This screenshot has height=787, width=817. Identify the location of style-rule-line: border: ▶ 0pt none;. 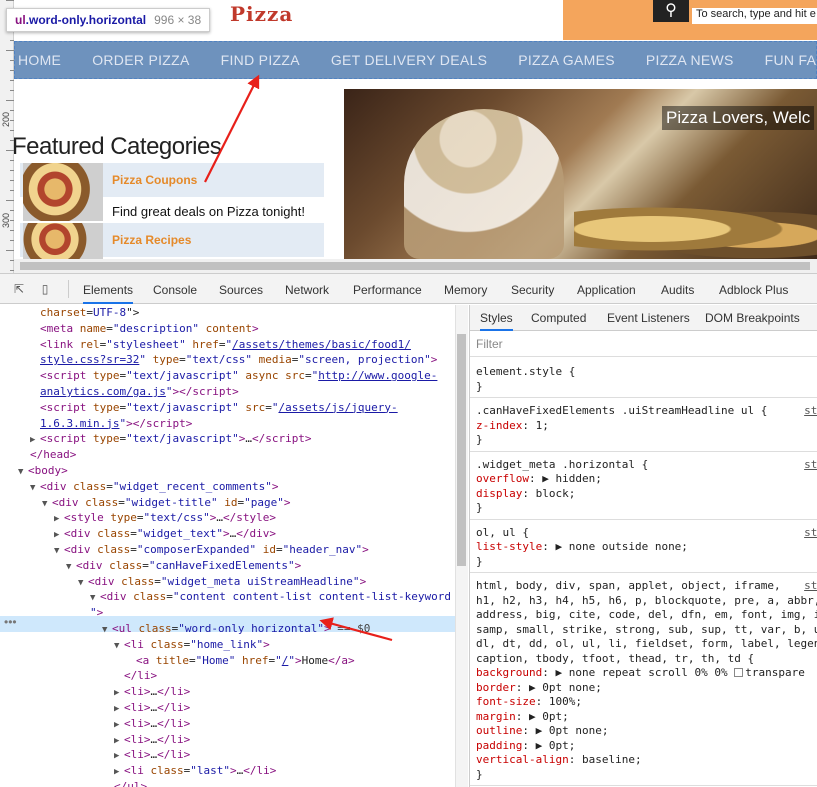
(539, 687).